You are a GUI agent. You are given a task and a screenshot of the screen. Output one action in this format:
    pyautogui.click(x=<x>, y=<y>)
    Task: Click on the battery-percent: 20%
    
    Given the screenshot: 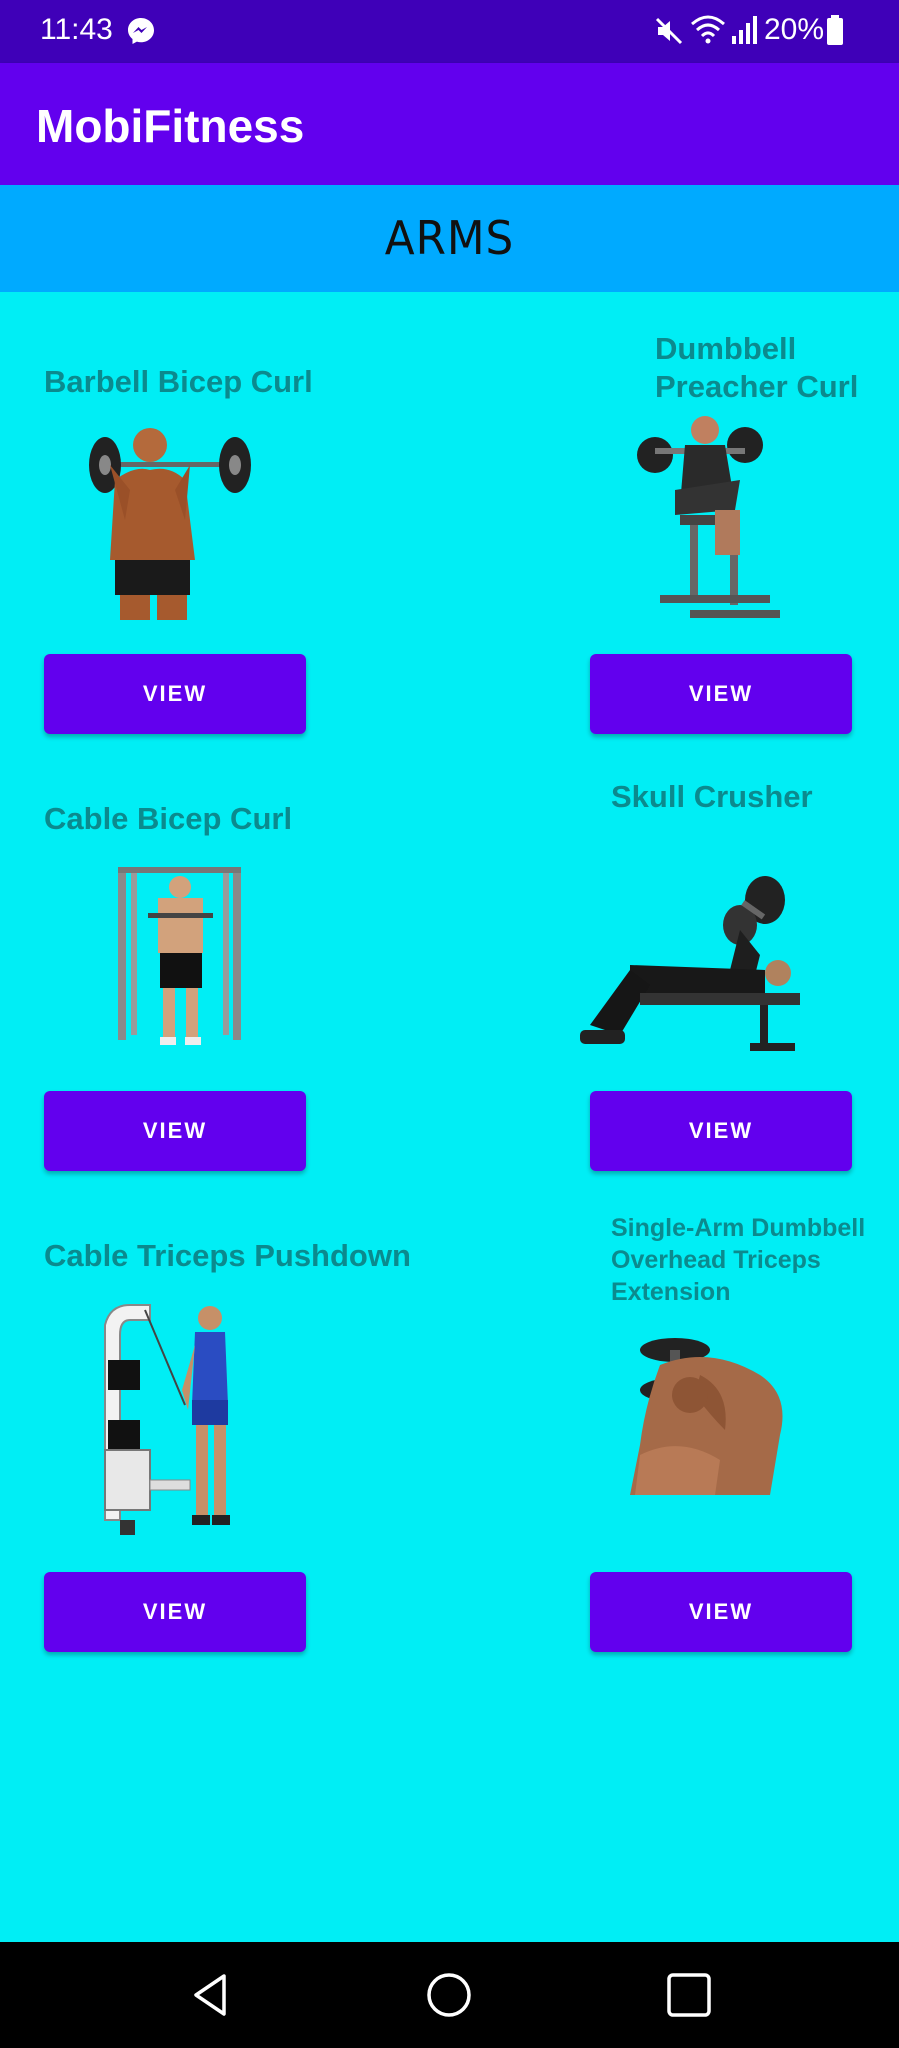 What is the action you would take?
    pyautogui.click(x=794, y=29)
    